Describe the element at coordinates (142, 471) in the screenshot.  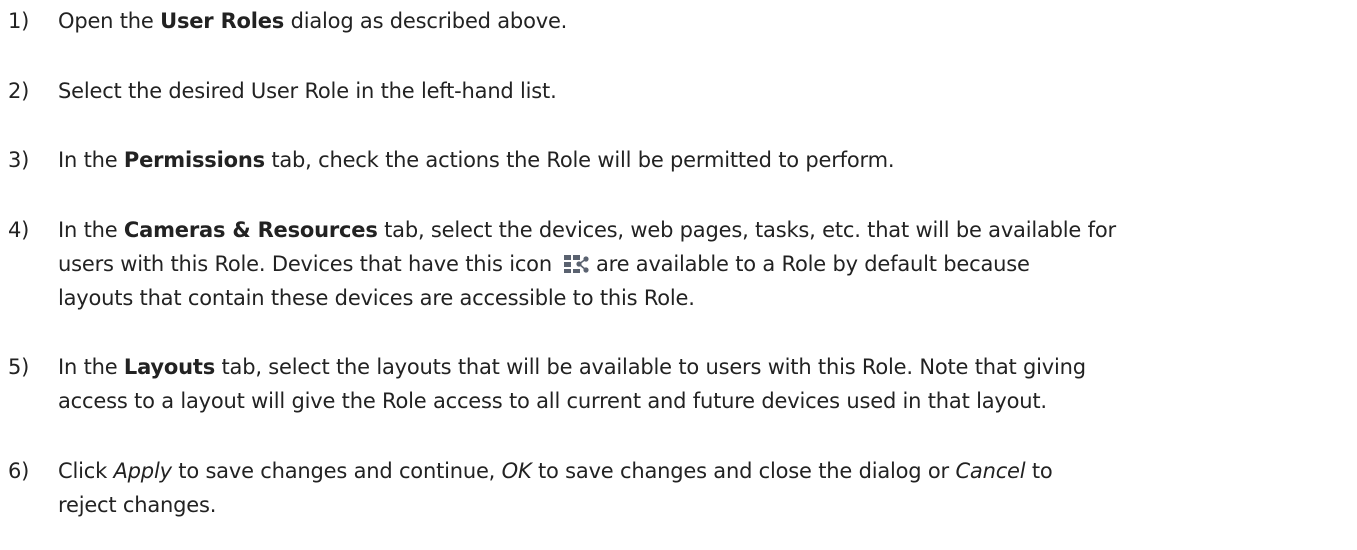
I see `ui-term-apply: Apply` at that location.